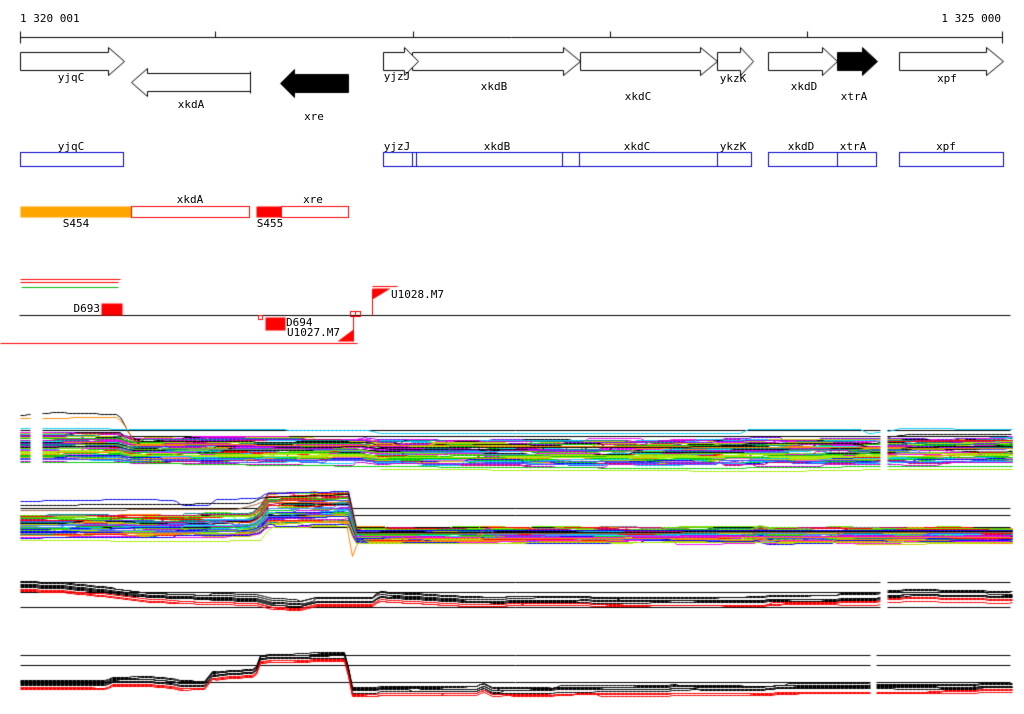  I want to click on probe-label-U1027: U1027.M7, so click(313, 332).